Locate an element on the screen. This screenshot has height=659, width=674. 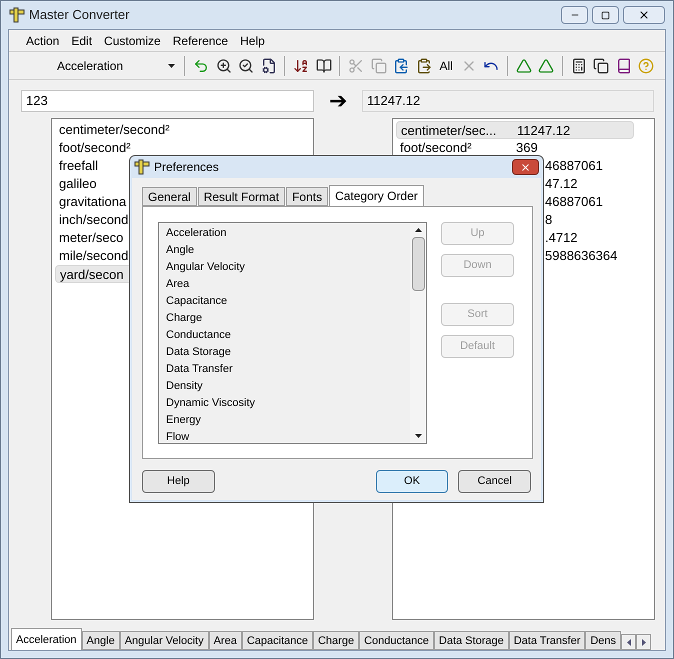
result-value: 47.12 is located at coordinates (561, 184).